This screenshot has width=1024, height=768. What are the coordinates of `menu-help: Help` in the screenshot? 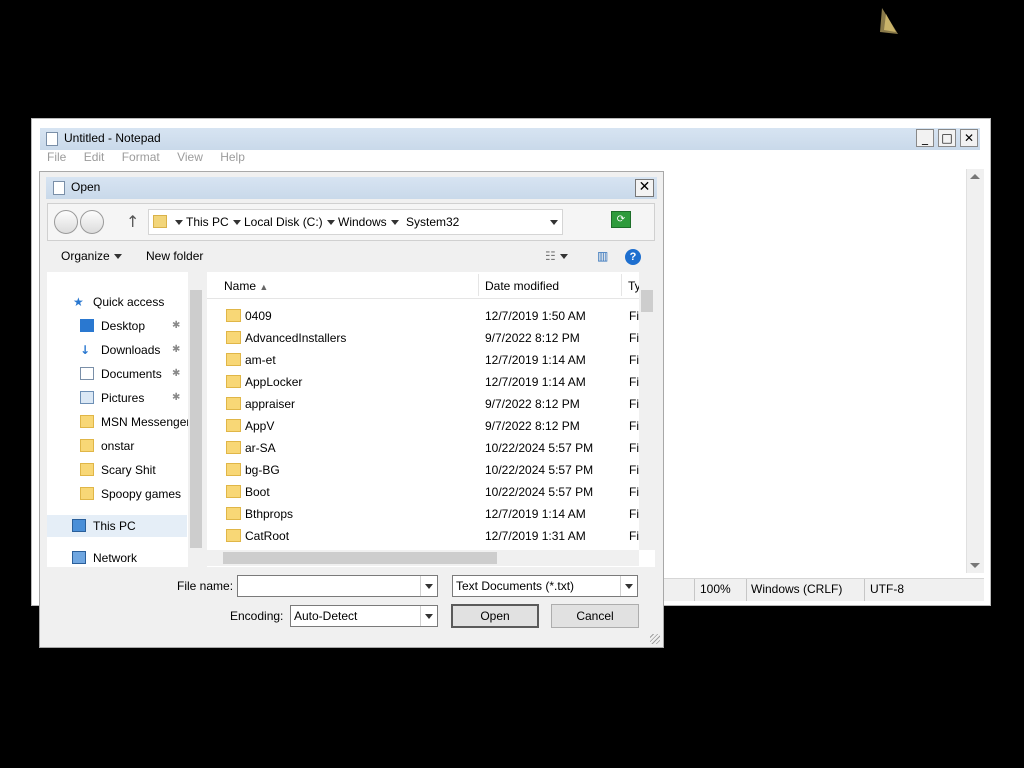 It's located at (232, 157).